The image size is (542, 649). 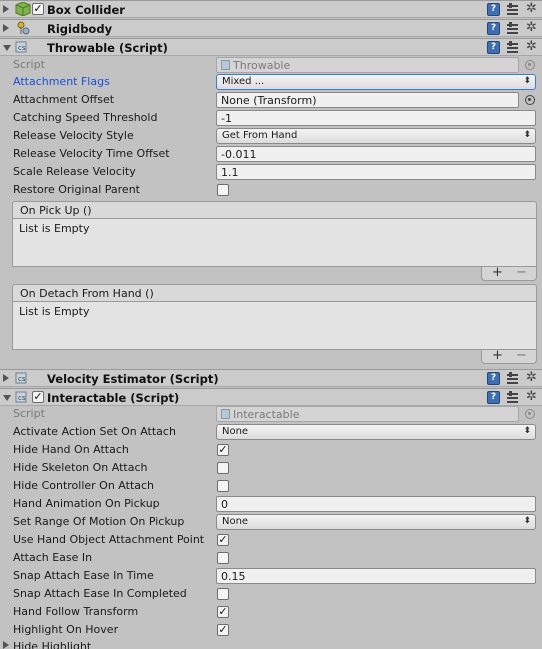 I want to click on component-title: Velocity Estimator (Script), so click(x=133, y=379).